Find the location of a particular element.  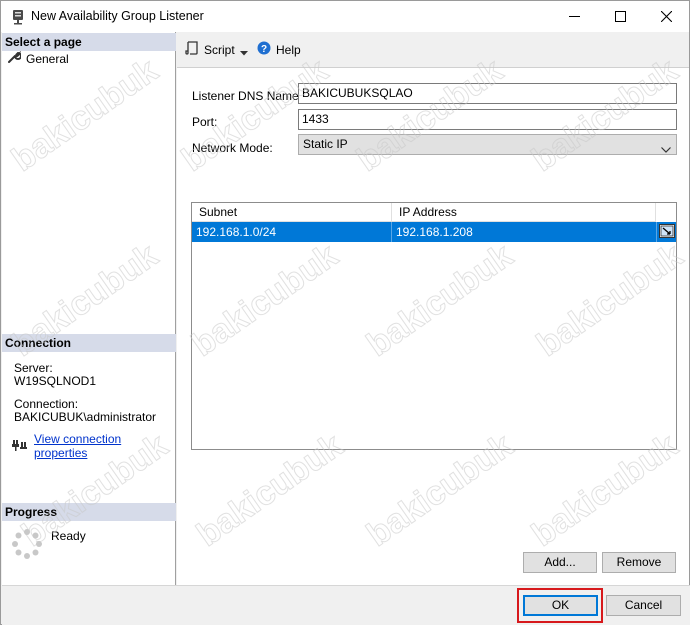

dns-name-label: Listener DNS Name: is located at coordinates (247, 96).